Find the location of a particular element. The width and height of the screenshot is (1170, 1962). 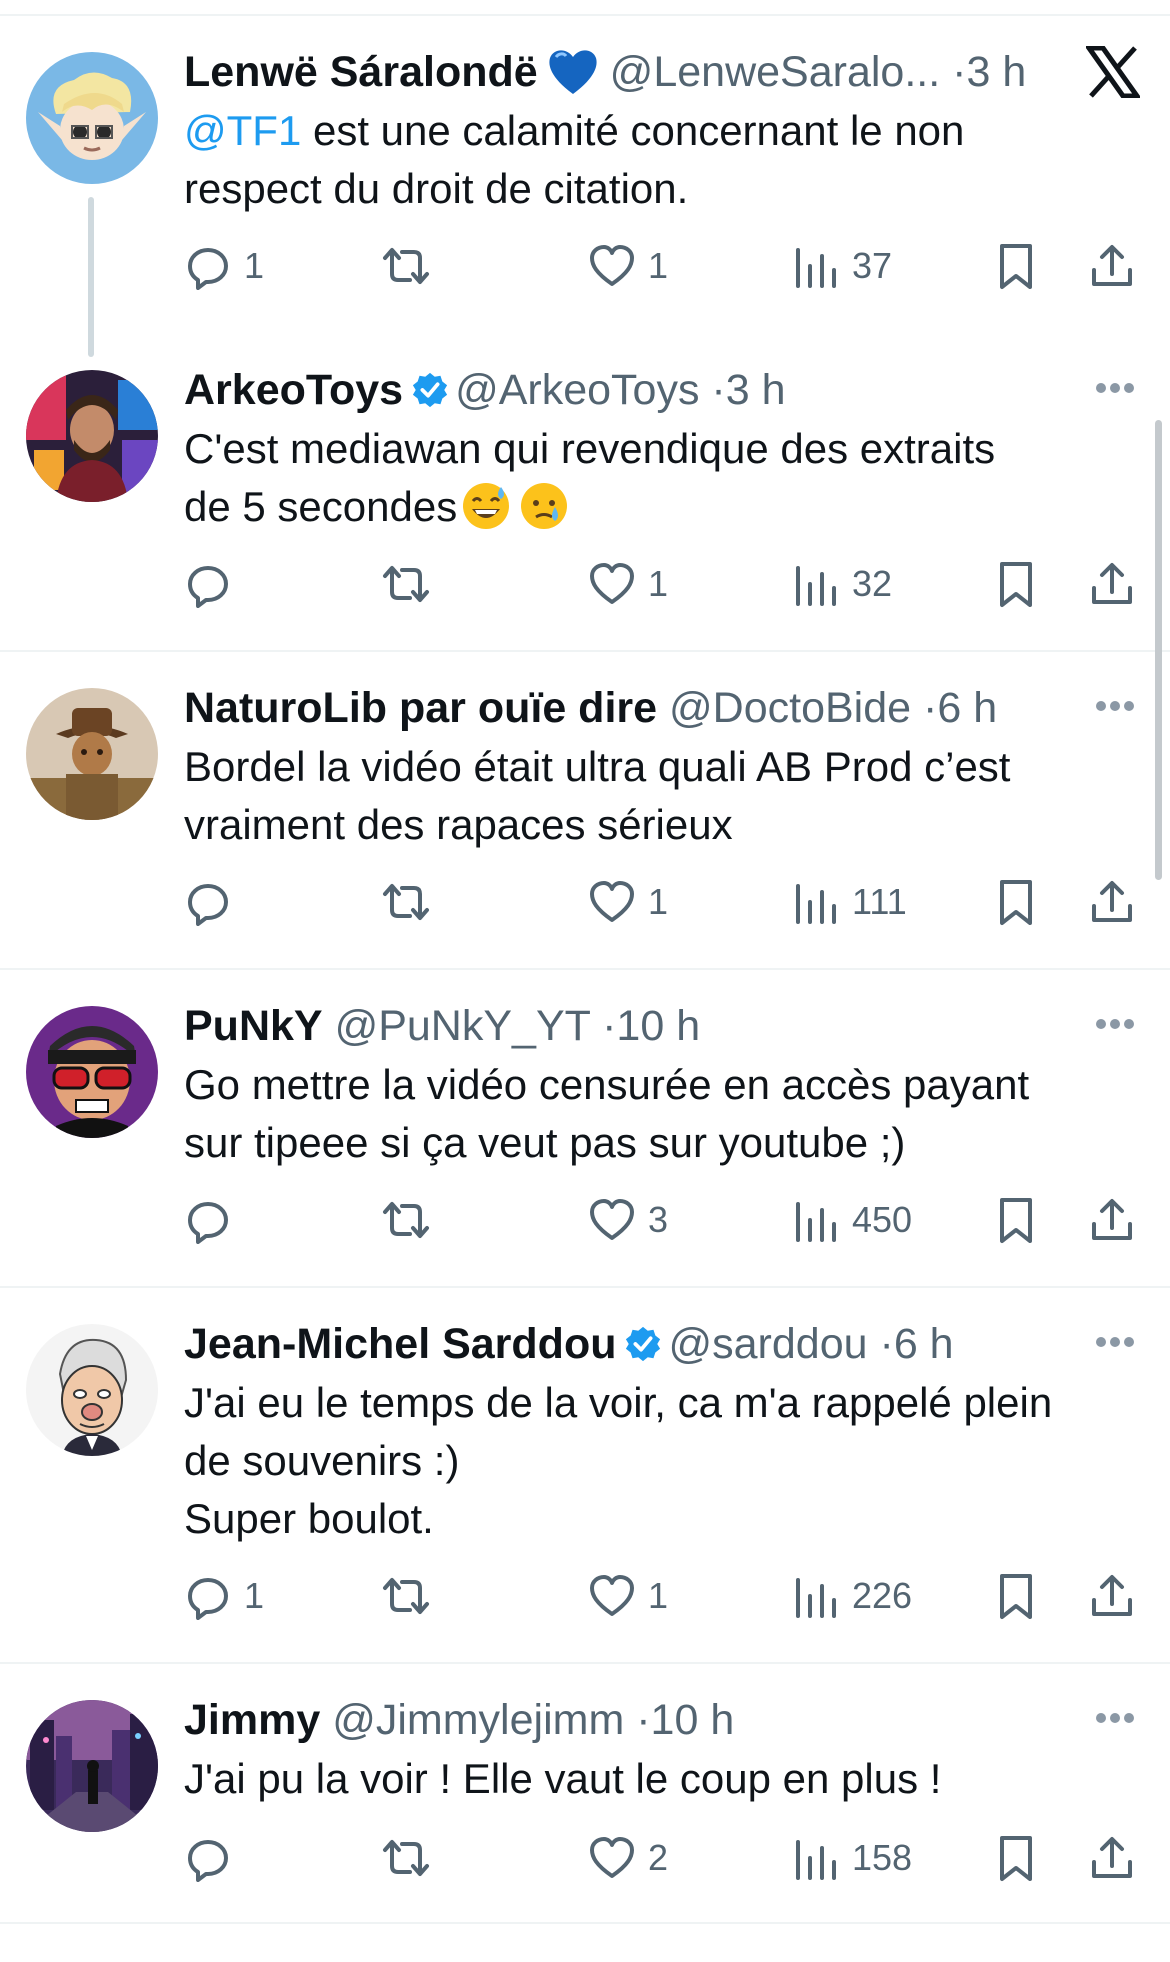

grinning-sweat-emoji-icon is located at coordinates (486, 505).